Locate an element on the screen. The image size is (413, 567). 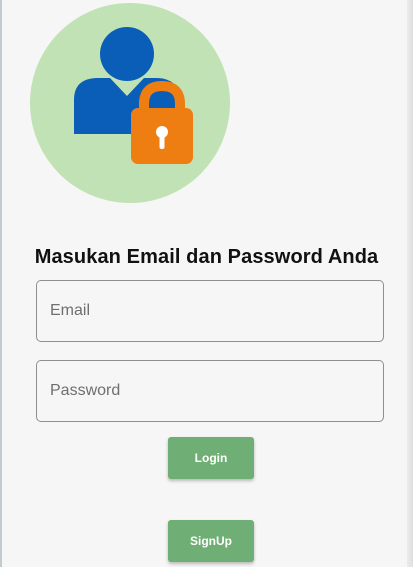
page-title: Masukan Email dan Password Anda is located at coordinates (206, 257).